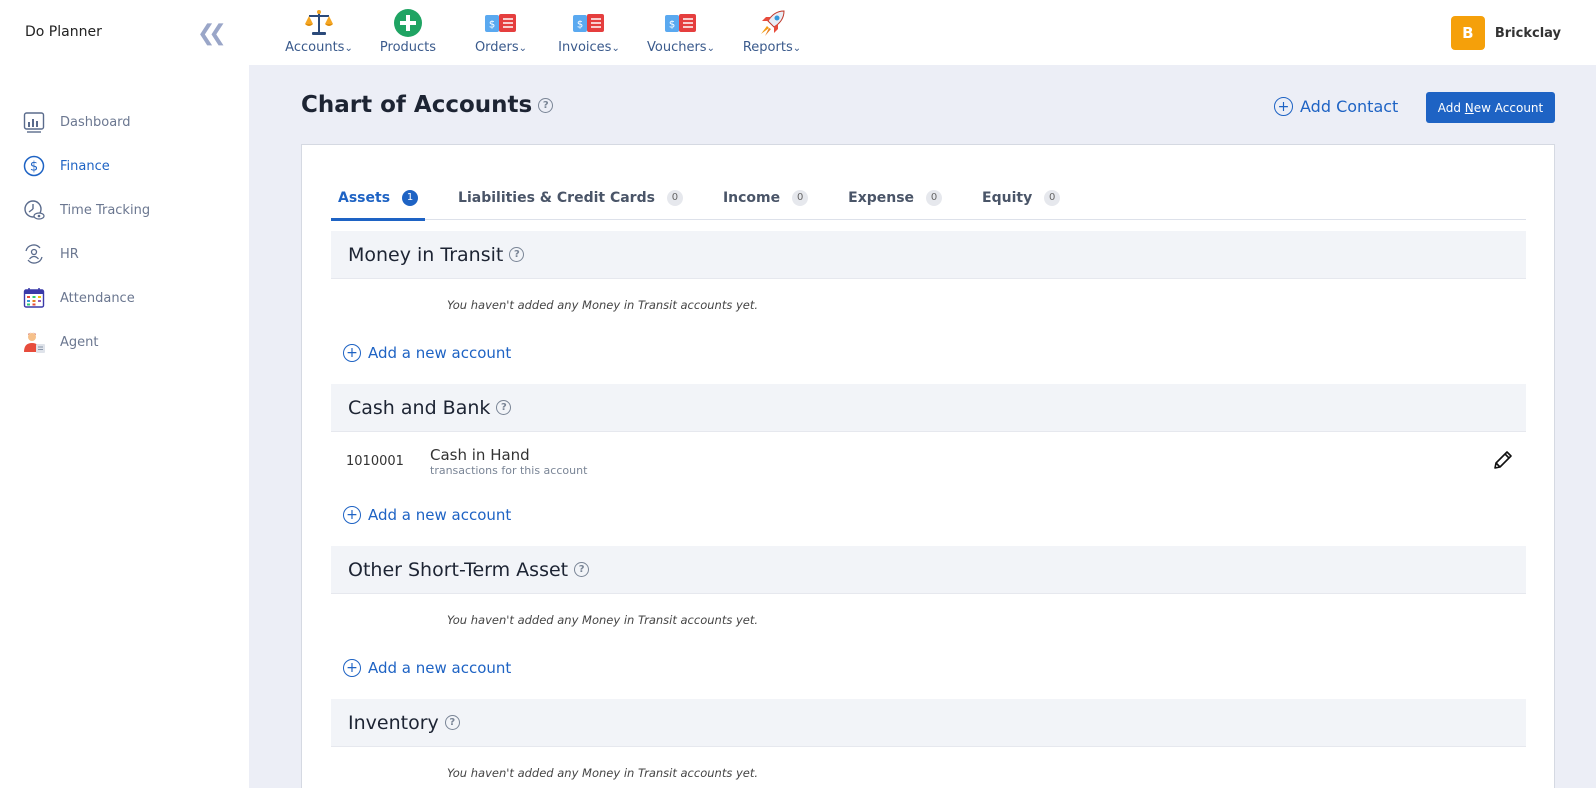 This screenshot has height=788, width=1596. Describe the element at coordinates (772, 23) in the screenshot. I see `rocket-icon` at that location.